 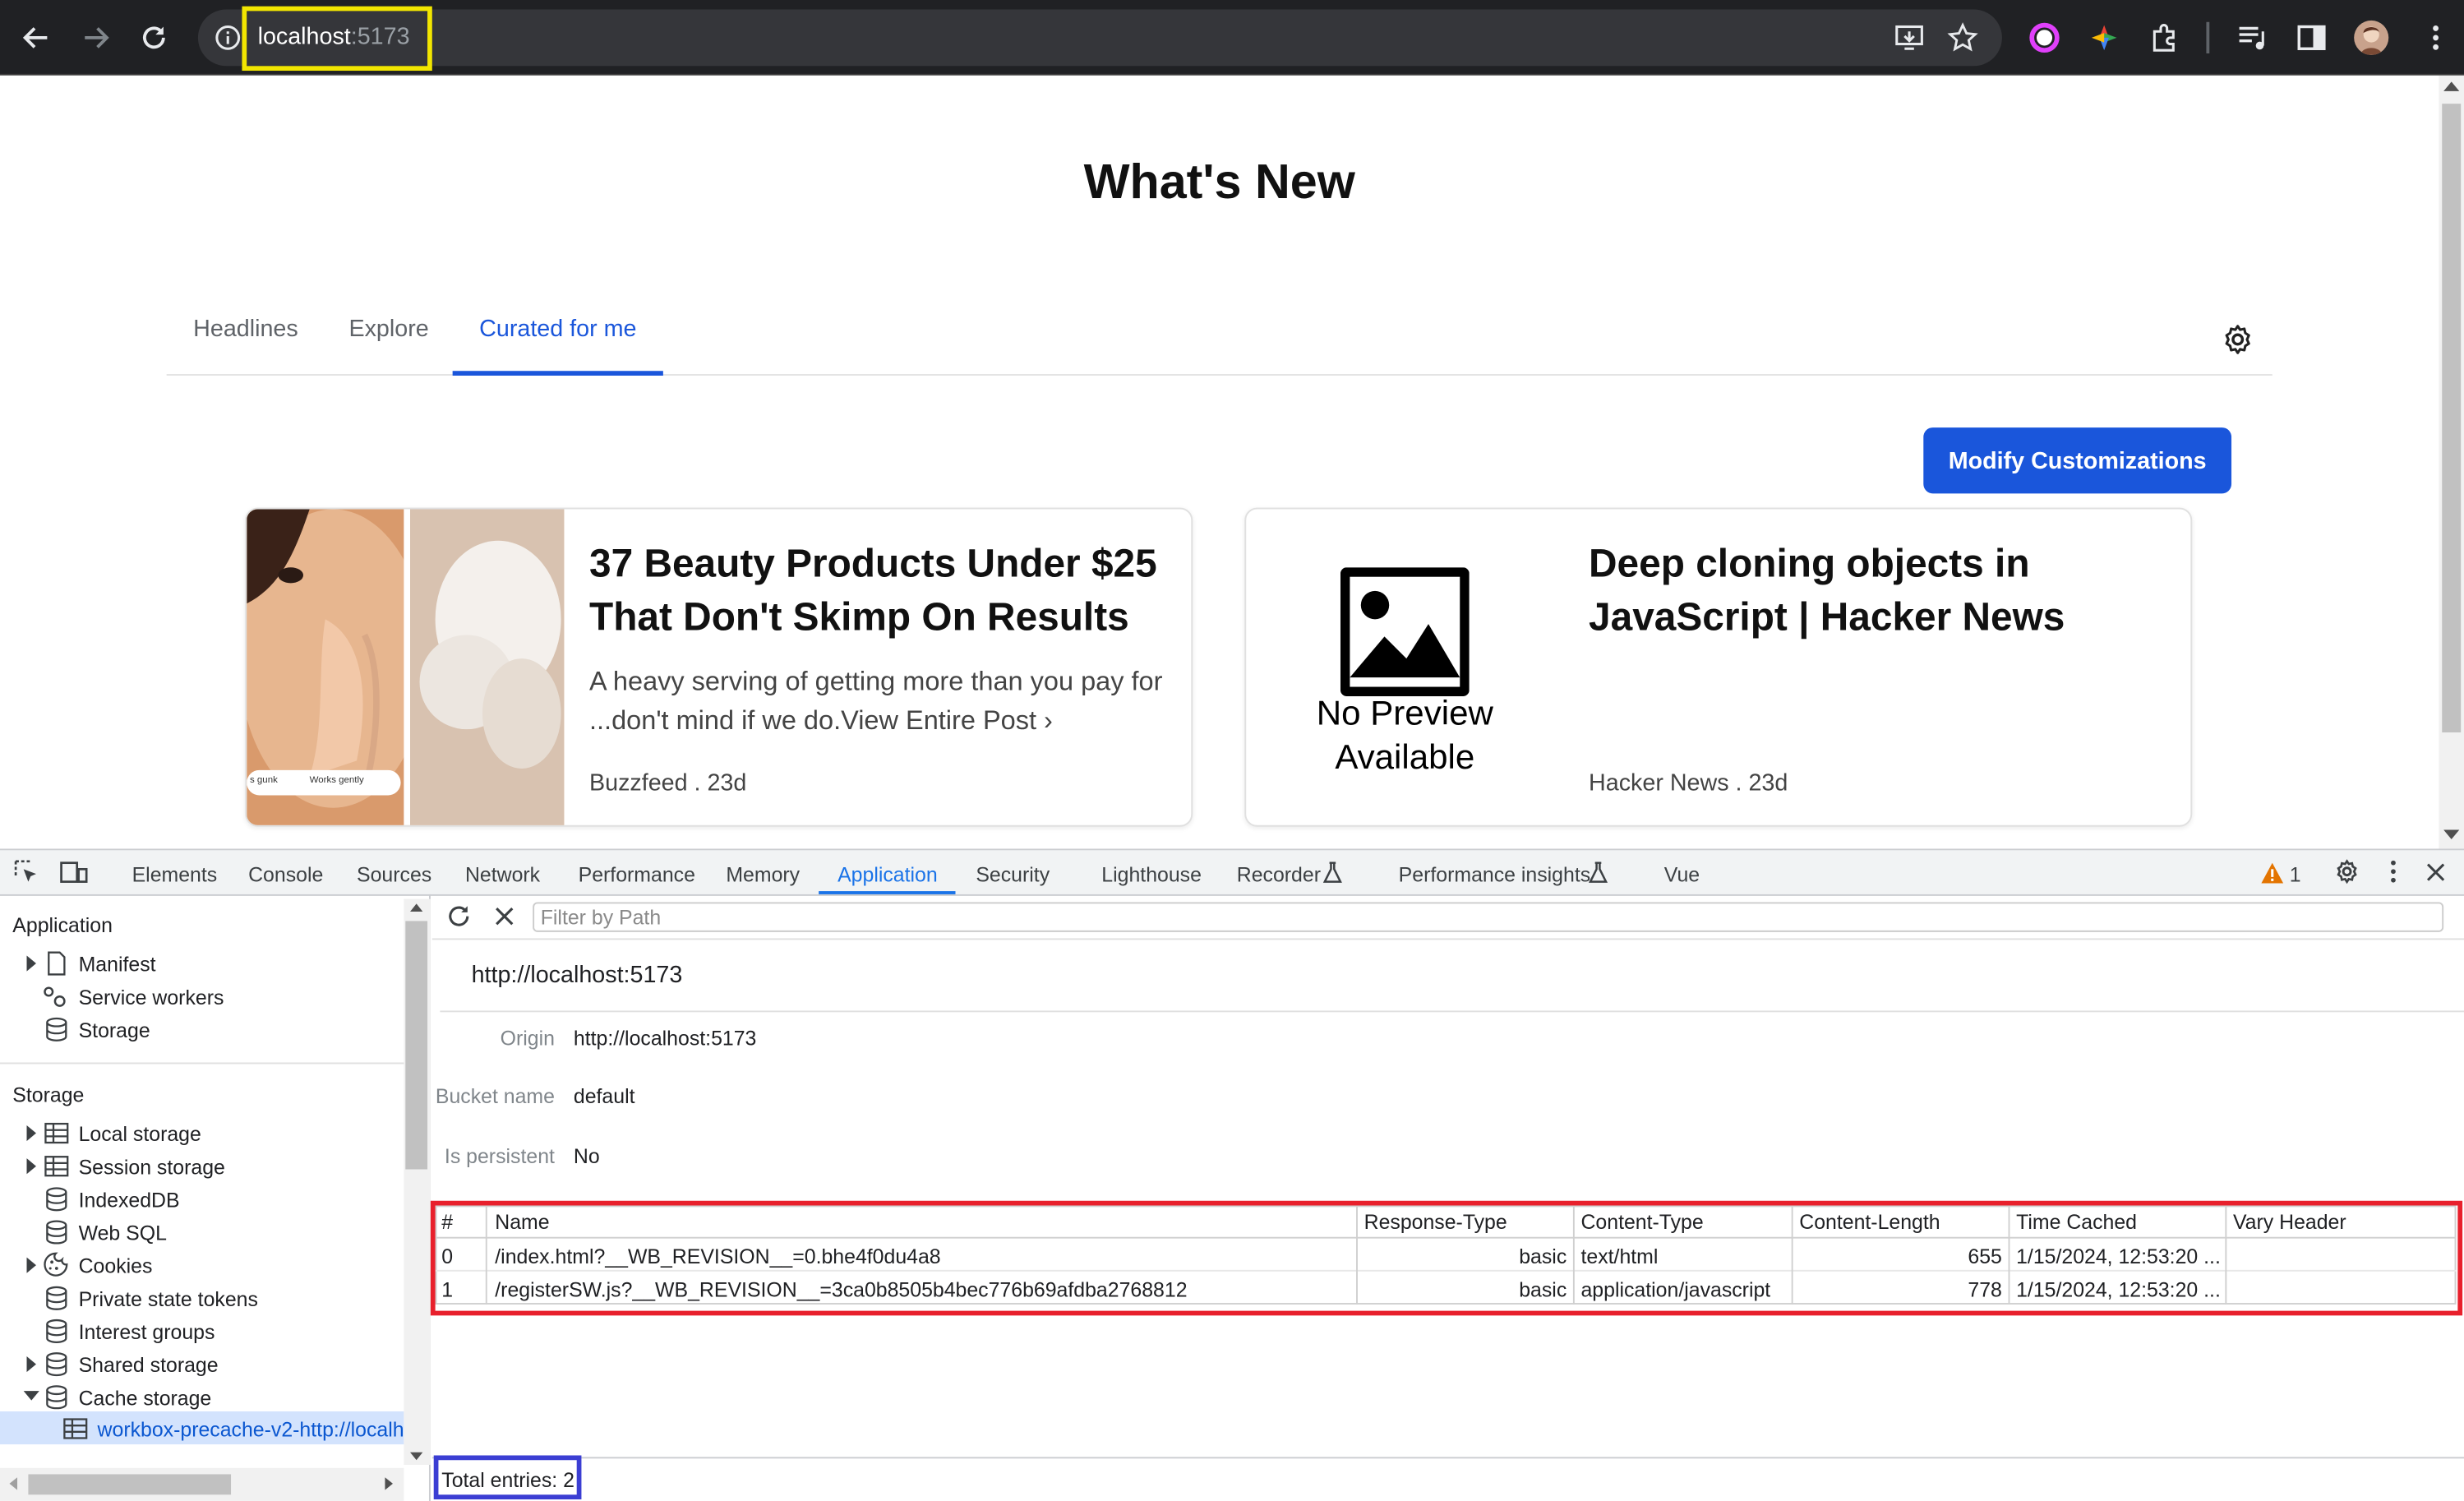 What do you see at coordinates (2452, 418) in the screenshot?
I see `page-scrollbar-thumb` at bounding box center [2452, 418].